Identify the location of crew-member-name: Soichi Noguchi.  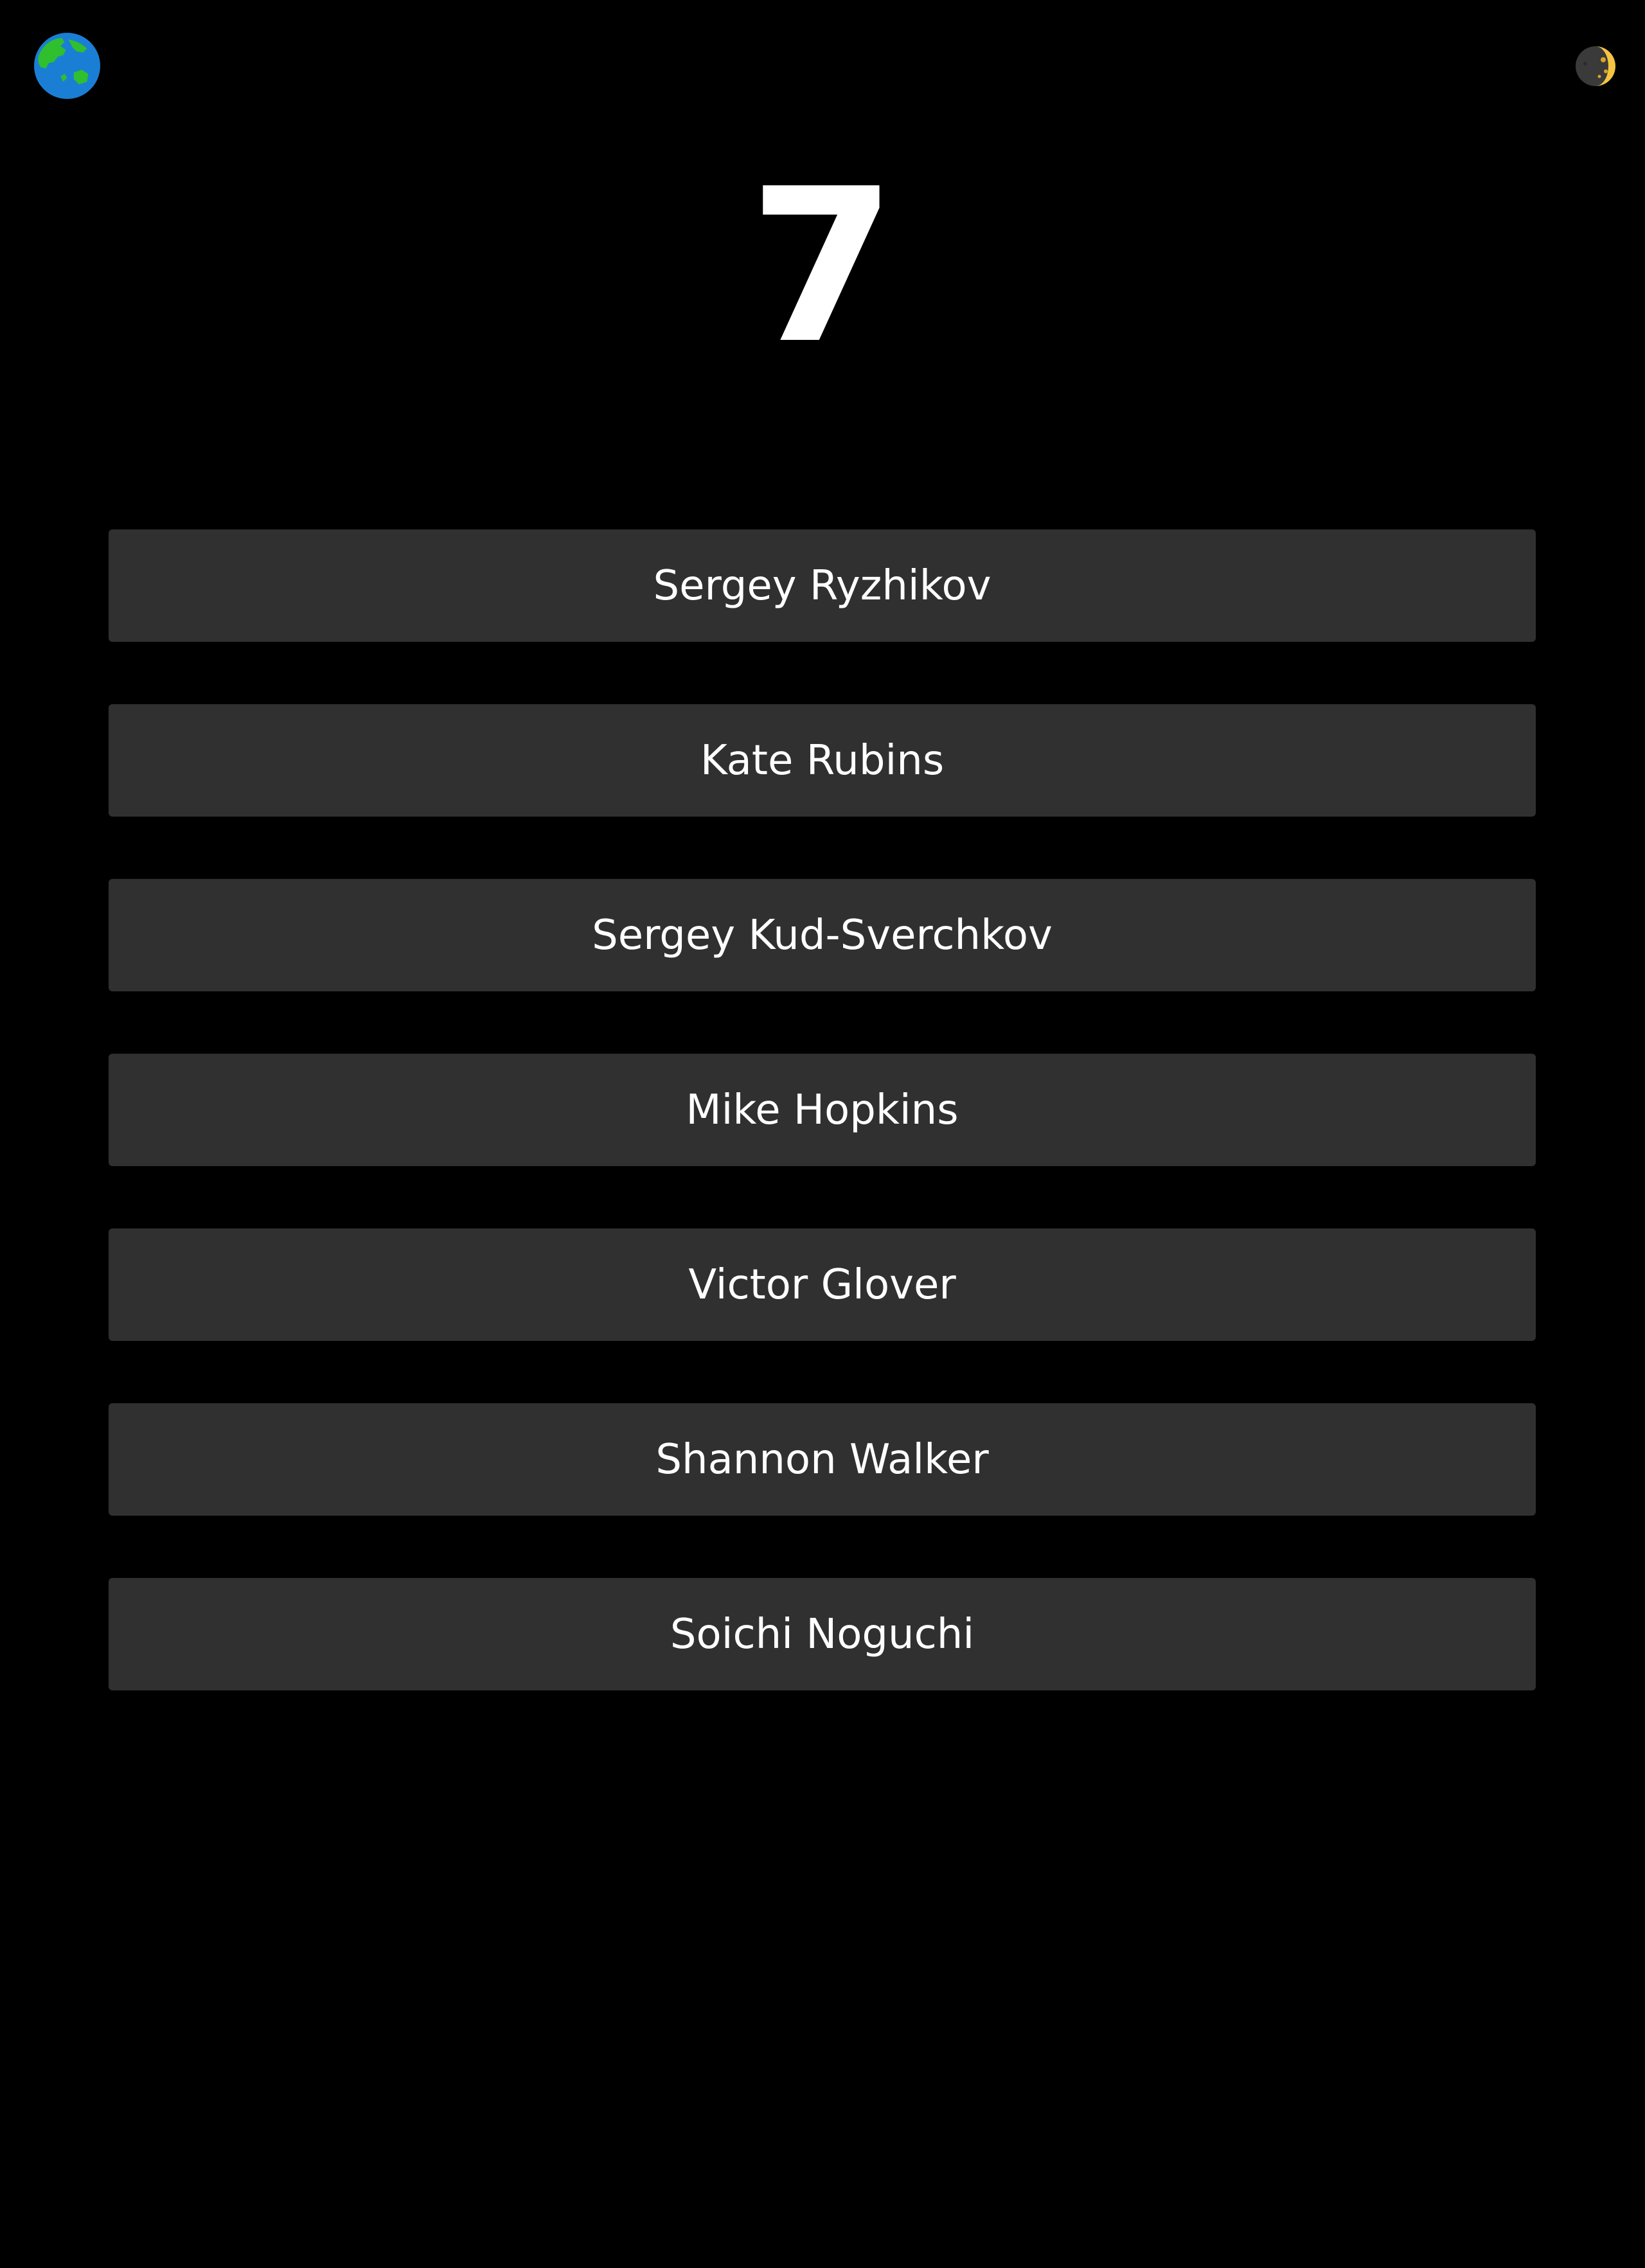
(822, 1634).